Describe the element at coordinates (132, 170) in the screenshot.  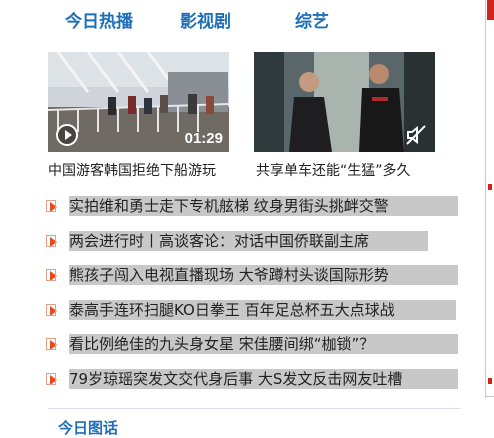
I see `video-caption-1: 中国游客韩国拒绝下船游玩` at that location.